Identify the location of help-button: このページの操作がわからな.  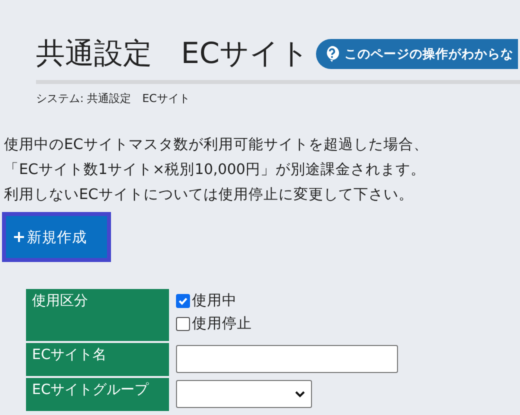
(417, 54).